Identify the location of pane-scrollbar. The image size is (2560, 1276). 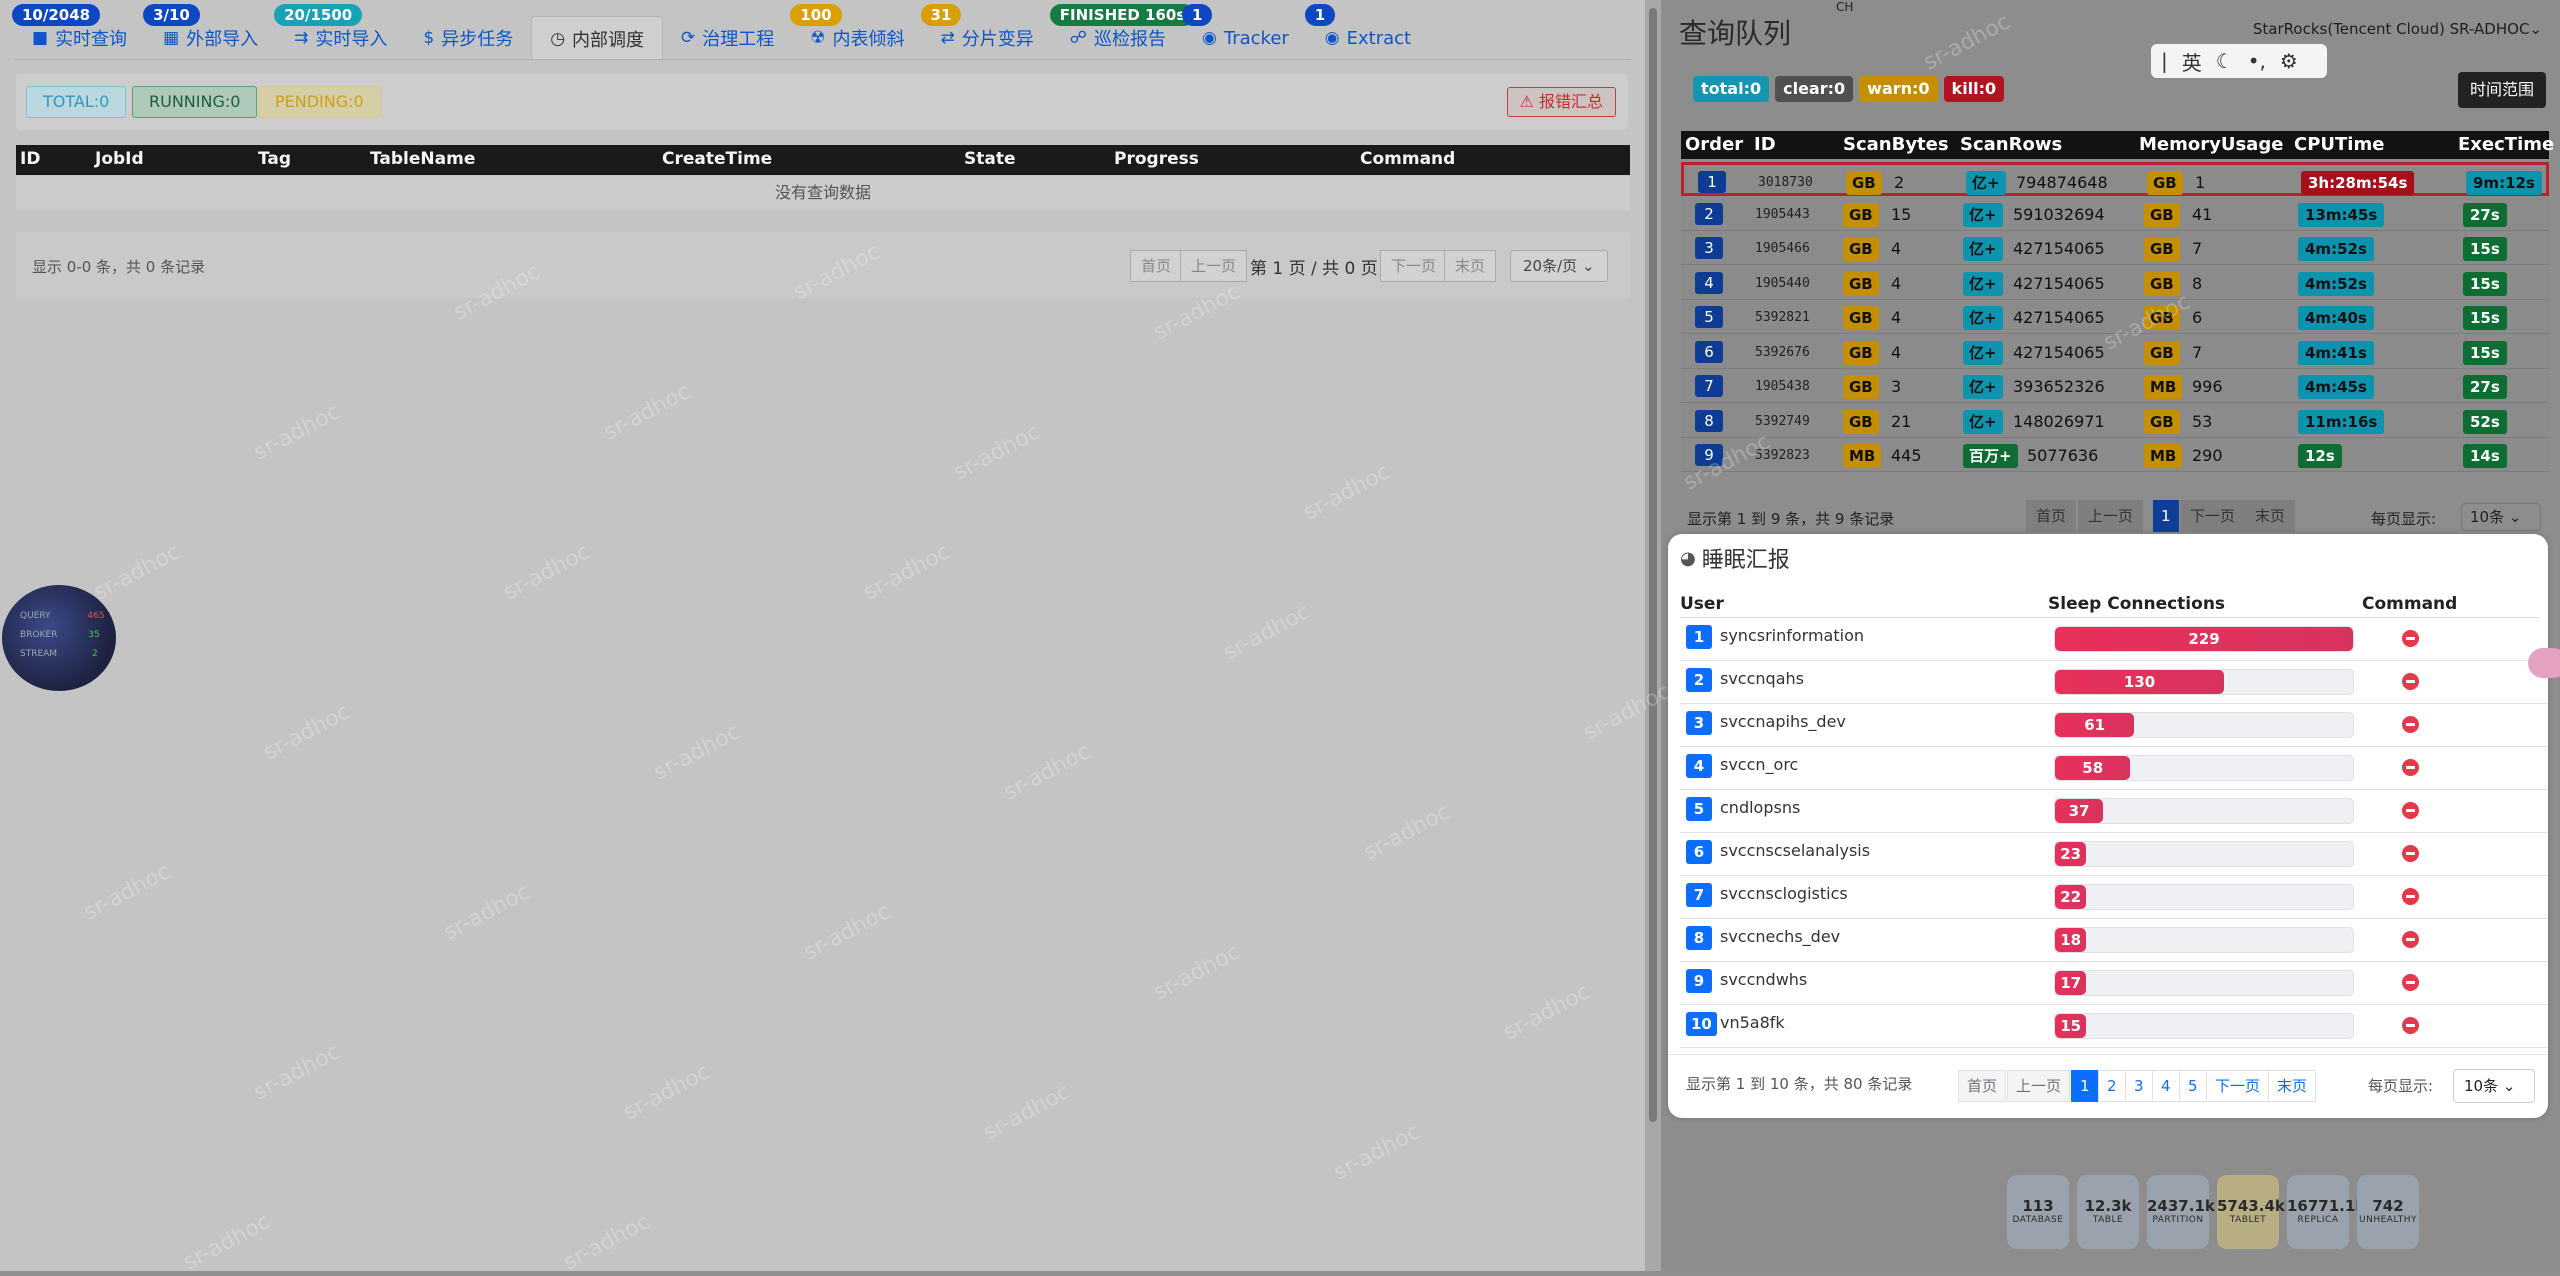
(1653, 635).